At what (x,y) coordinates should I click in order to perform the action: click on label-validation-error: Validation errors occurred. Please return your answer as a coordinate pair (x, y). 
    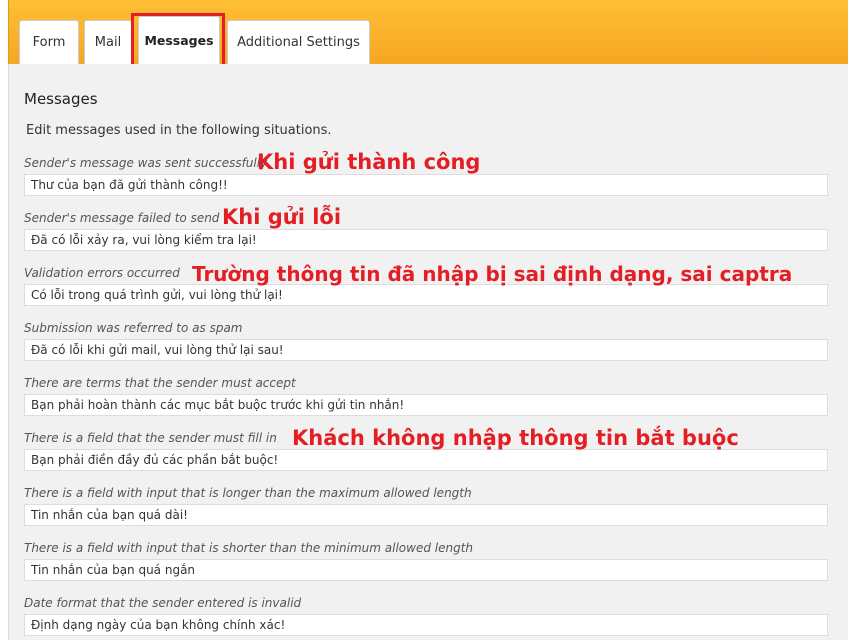
    Looking at the image, I should click on (102, 273).